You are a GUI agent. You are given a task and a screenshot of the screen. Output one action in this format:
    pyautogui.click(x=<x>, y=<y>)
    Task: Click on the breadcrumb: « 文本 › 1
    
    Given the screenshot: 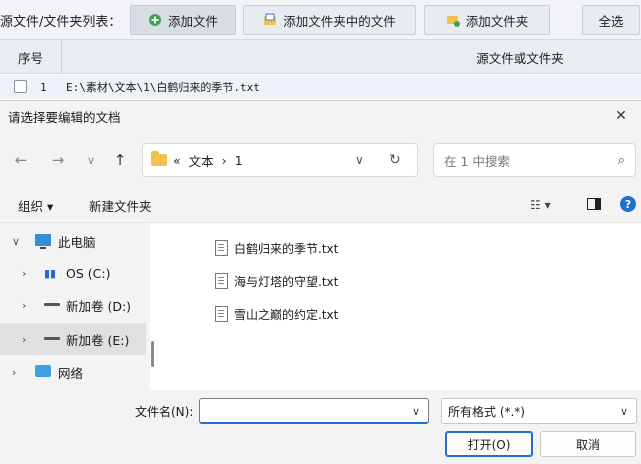 What is the action you would take?
    pyautogui.click(x=208, y=160)
    